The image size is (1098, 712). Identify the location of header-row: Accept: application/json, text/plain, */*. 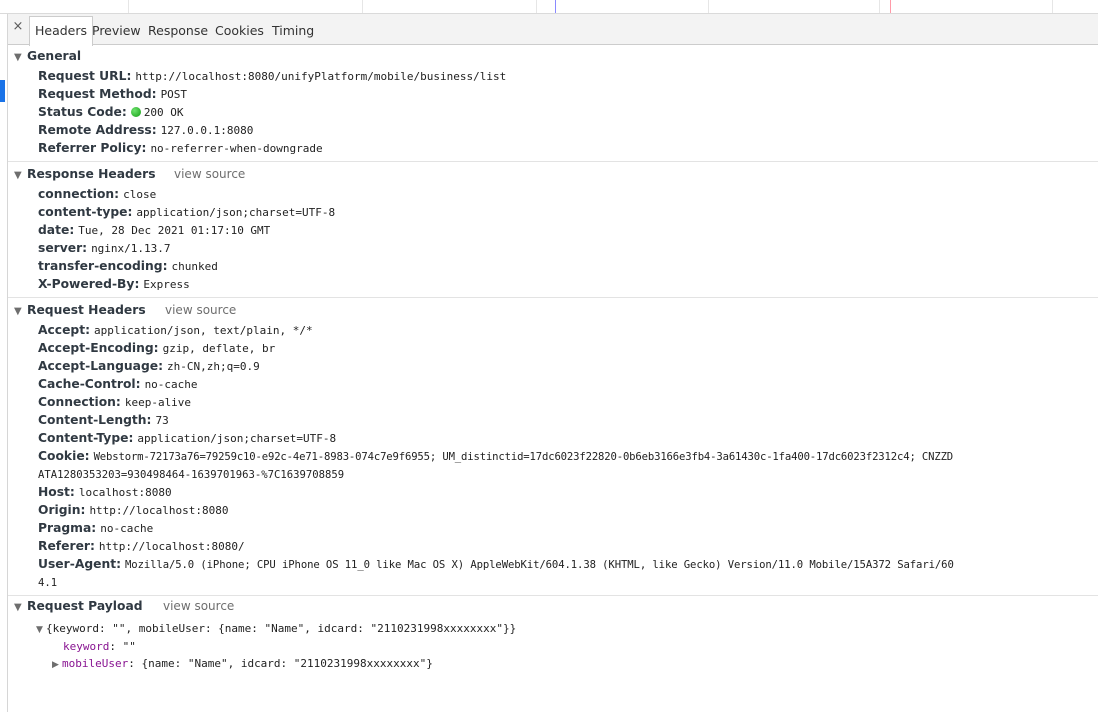
(568, 330).